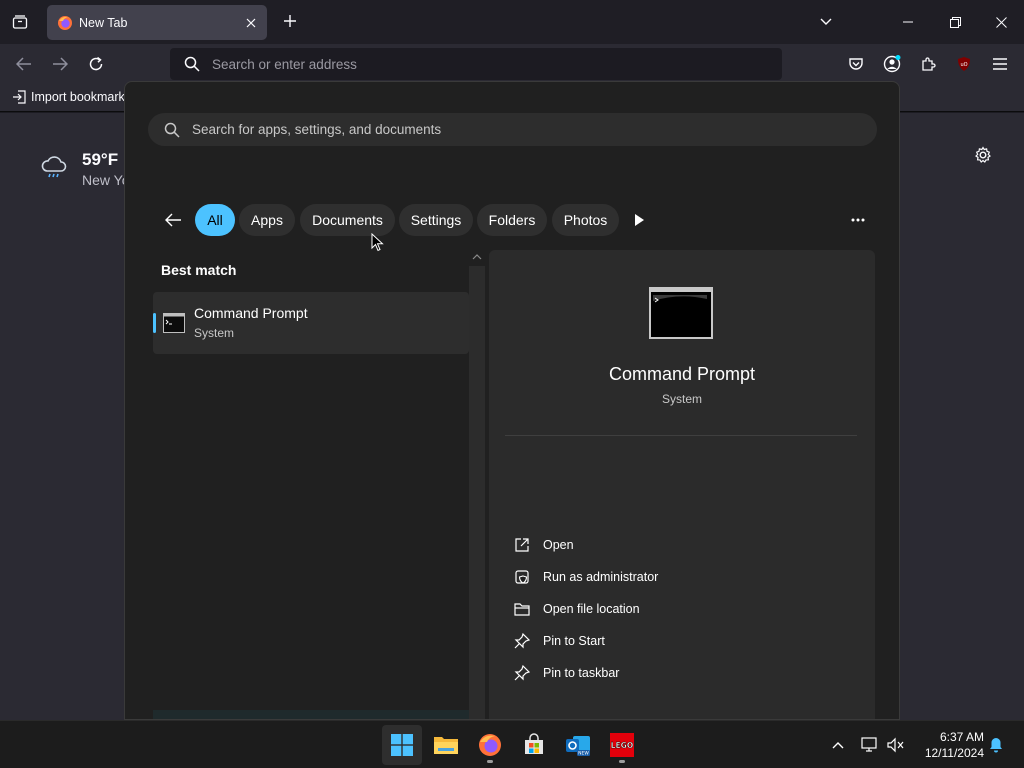 The width and height of the screenshot is (1024, 768). Describe the element at coordinates (682, 374) in the screenshot. I see `detail-app-name: Command Prompt` at that location.